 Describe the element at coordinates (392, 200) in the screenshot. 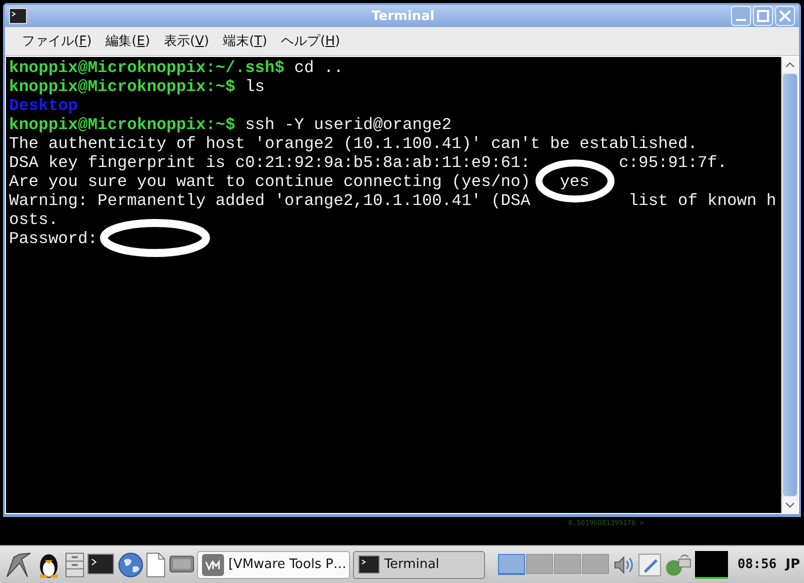

I see `terminal-line: Warning: Permanently added 'orange2,10.1.100.41' (DSA list of known h` at that location.